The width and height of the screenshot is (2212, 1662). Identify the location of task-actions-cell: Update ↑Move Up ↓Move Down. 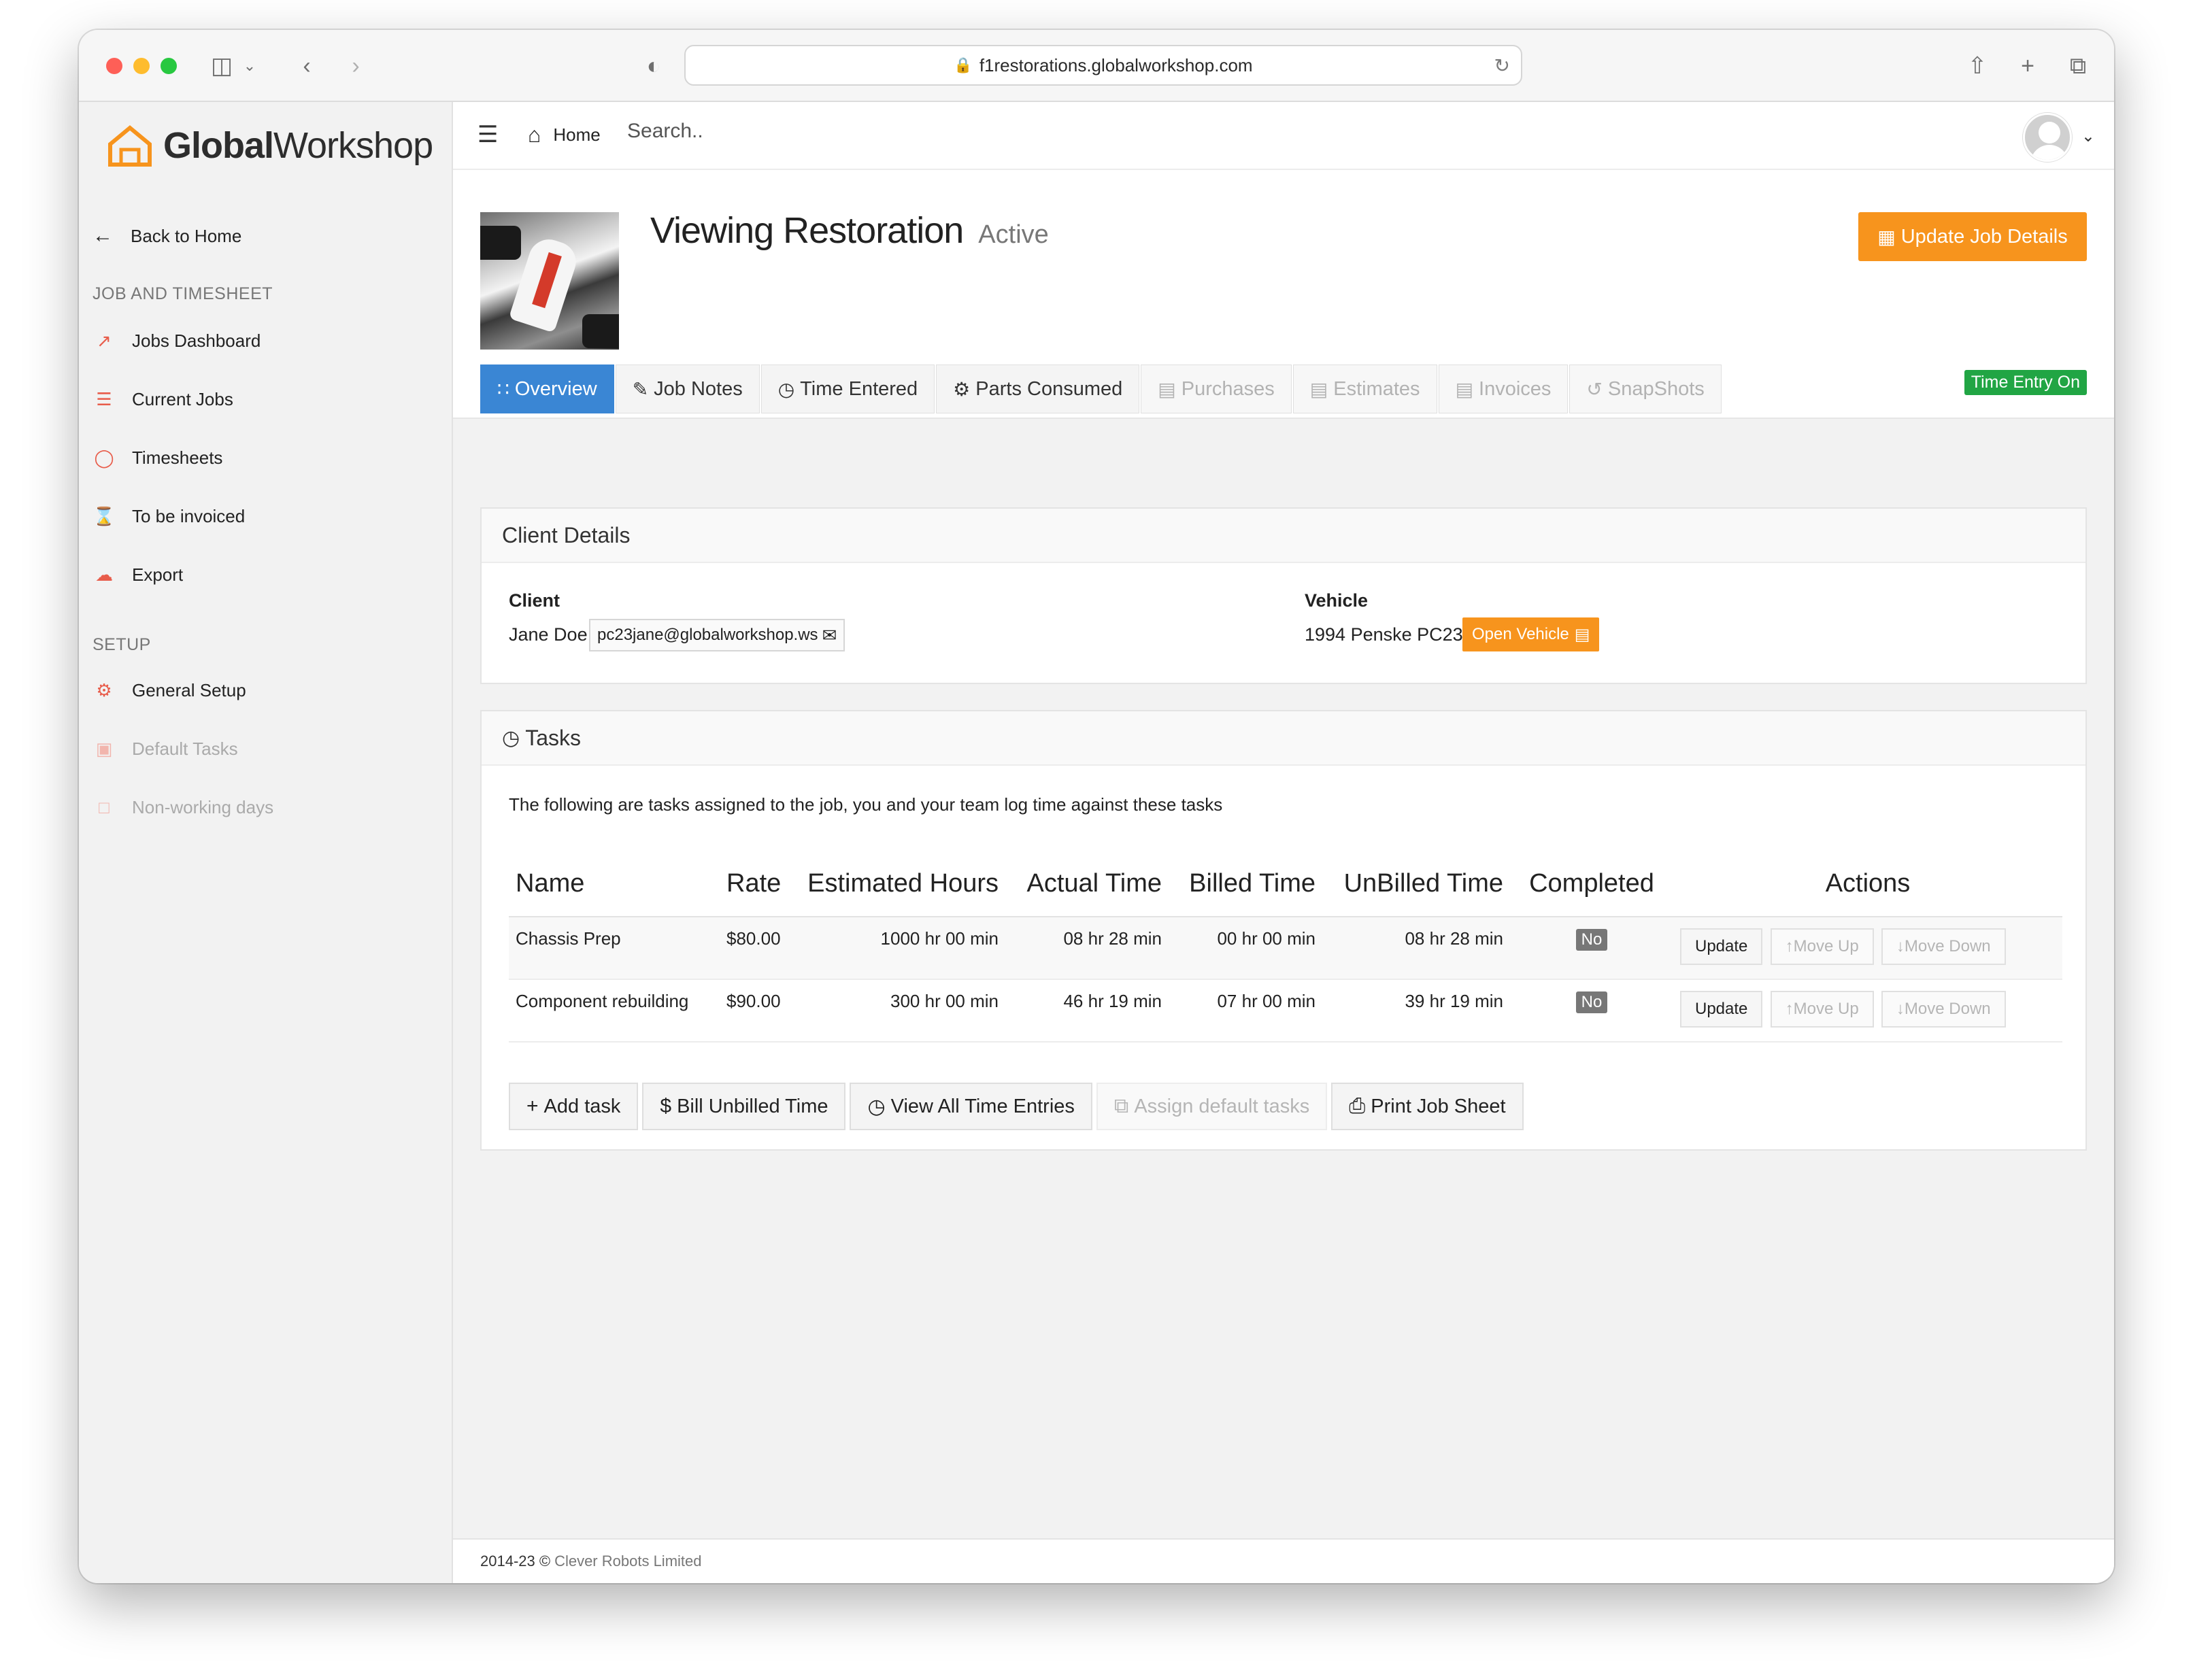
(1868, 949).